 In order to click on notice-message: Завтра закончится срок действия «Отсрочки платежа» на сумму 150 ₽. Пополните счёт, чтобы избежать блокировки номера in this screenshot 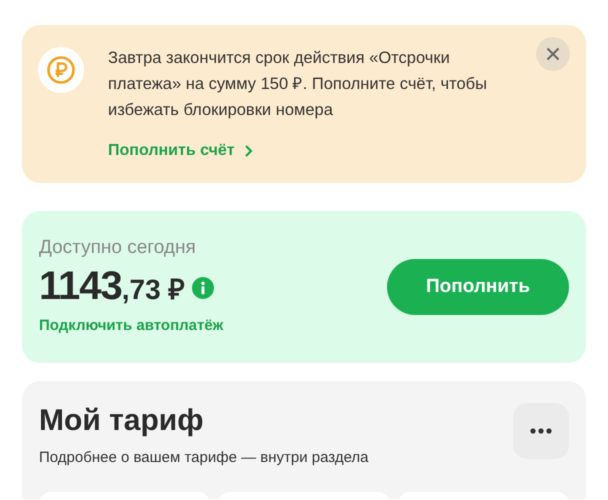, I will do `click(298, 84)`.